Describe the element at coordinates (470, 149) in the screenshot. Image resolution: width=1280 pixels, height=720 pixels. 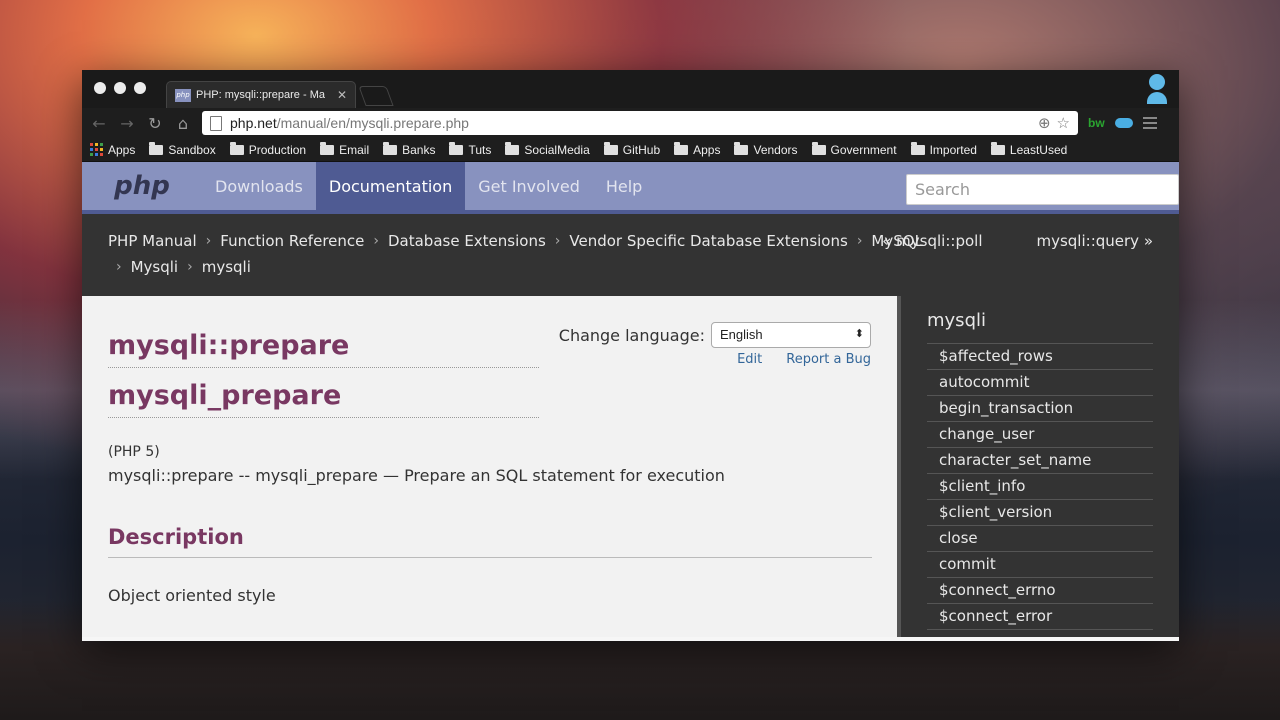
I see `bookmark-folder: Tuts` at that location.